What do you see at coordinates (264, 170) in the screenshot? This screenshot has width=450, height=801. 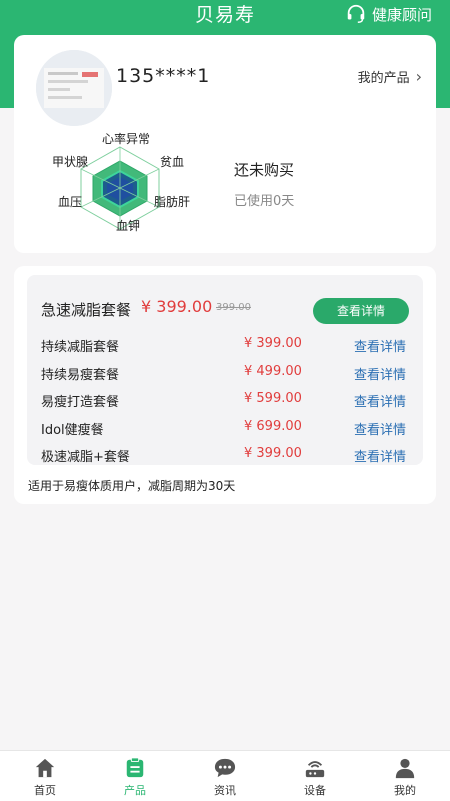 I see `purchase-status: 还未购买` at bounding box center [264, 170].